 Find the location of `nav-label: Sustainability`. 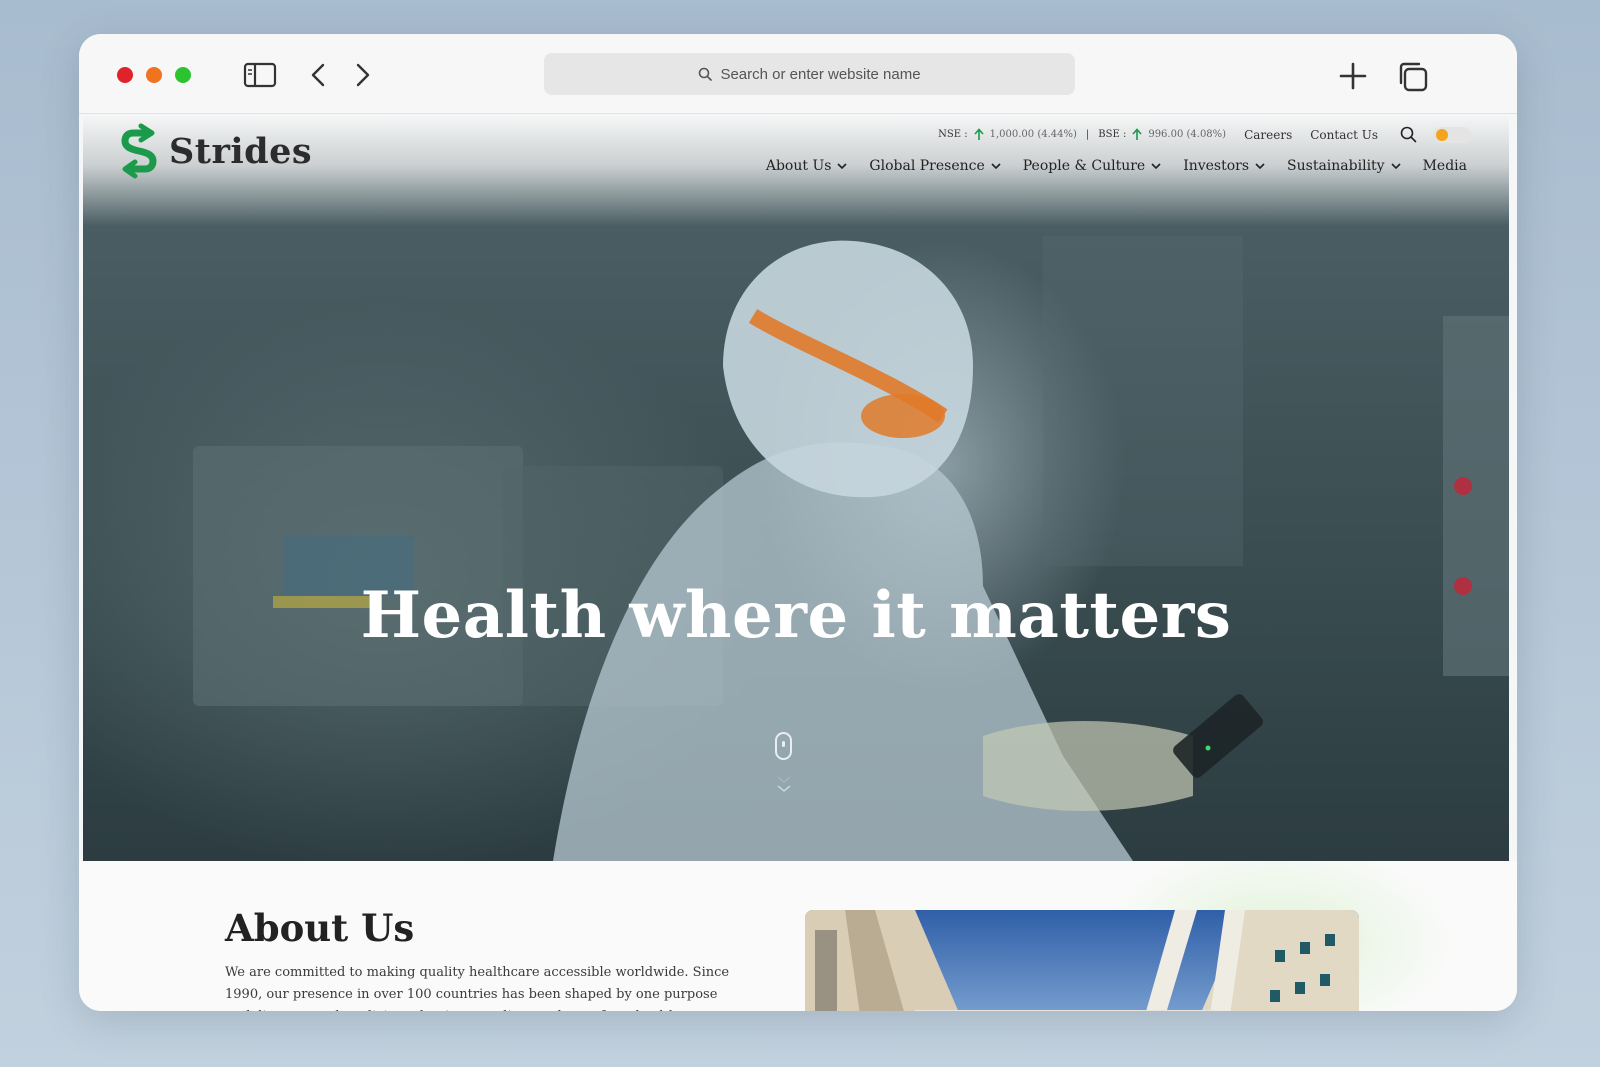

nav-label: Sustainability is located at coordinates (1336, 166).